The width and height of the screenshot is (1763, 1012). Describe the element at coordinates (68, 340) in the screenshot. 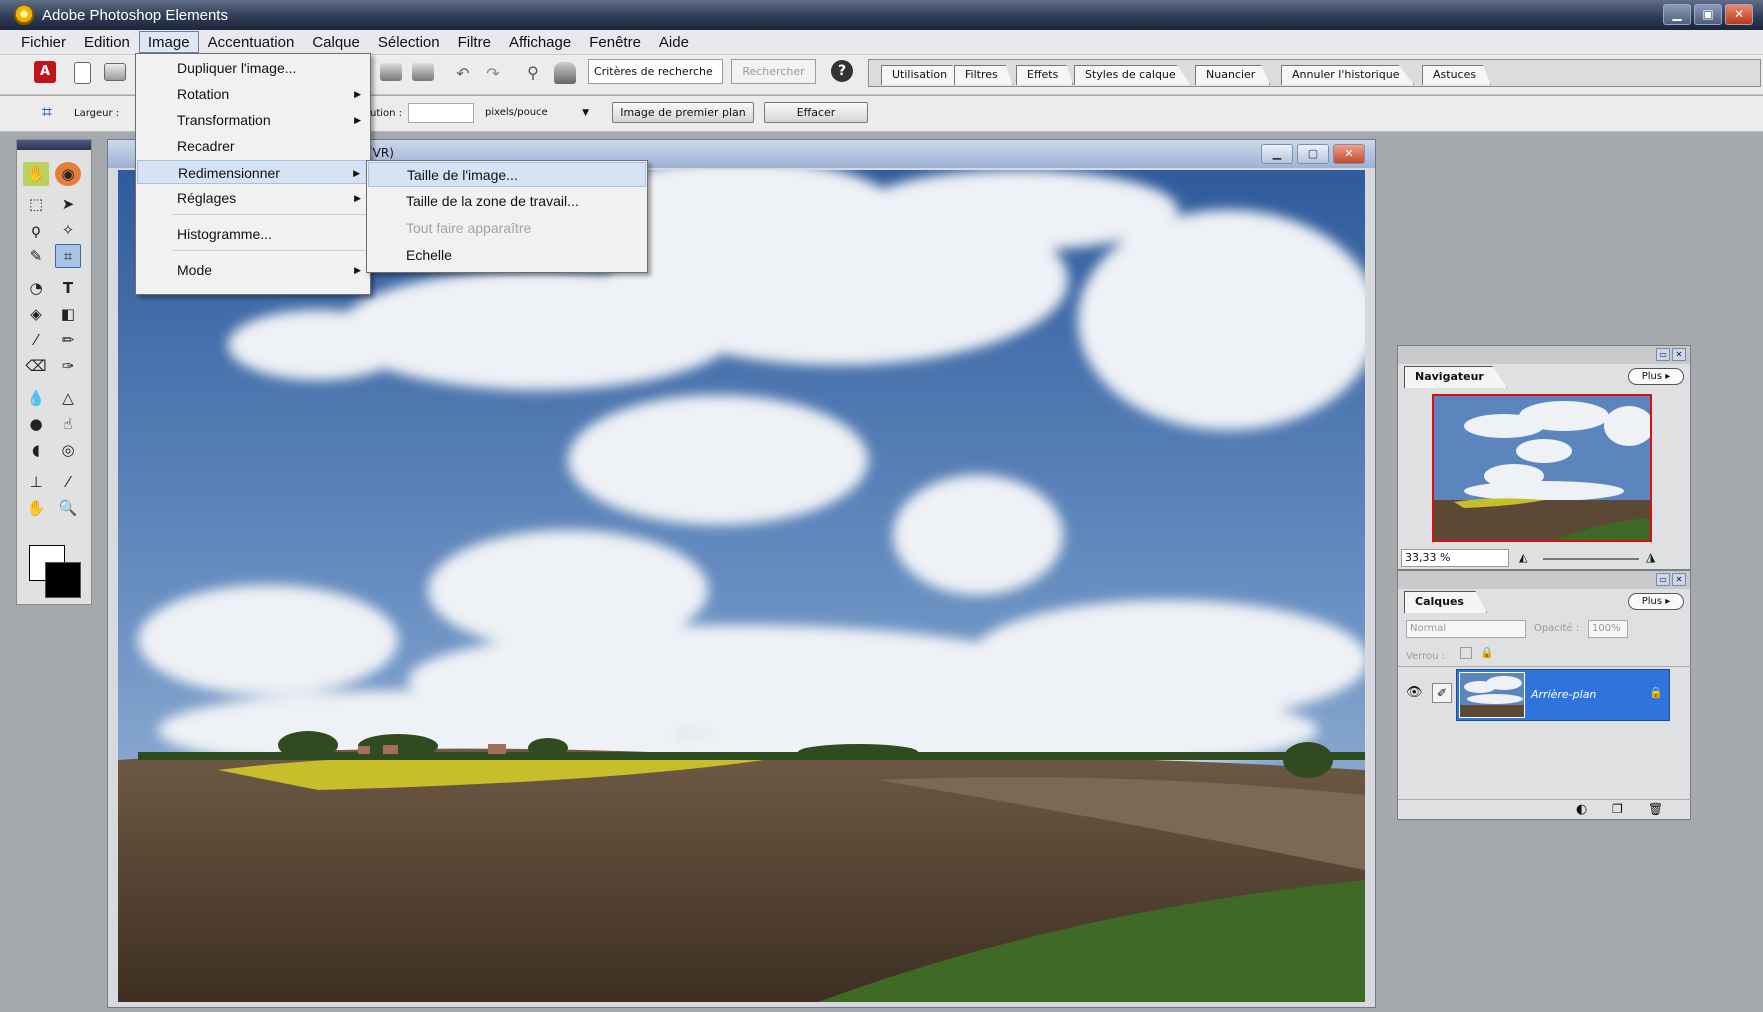

I see `pencil-tool-icon: ✏` at that location.